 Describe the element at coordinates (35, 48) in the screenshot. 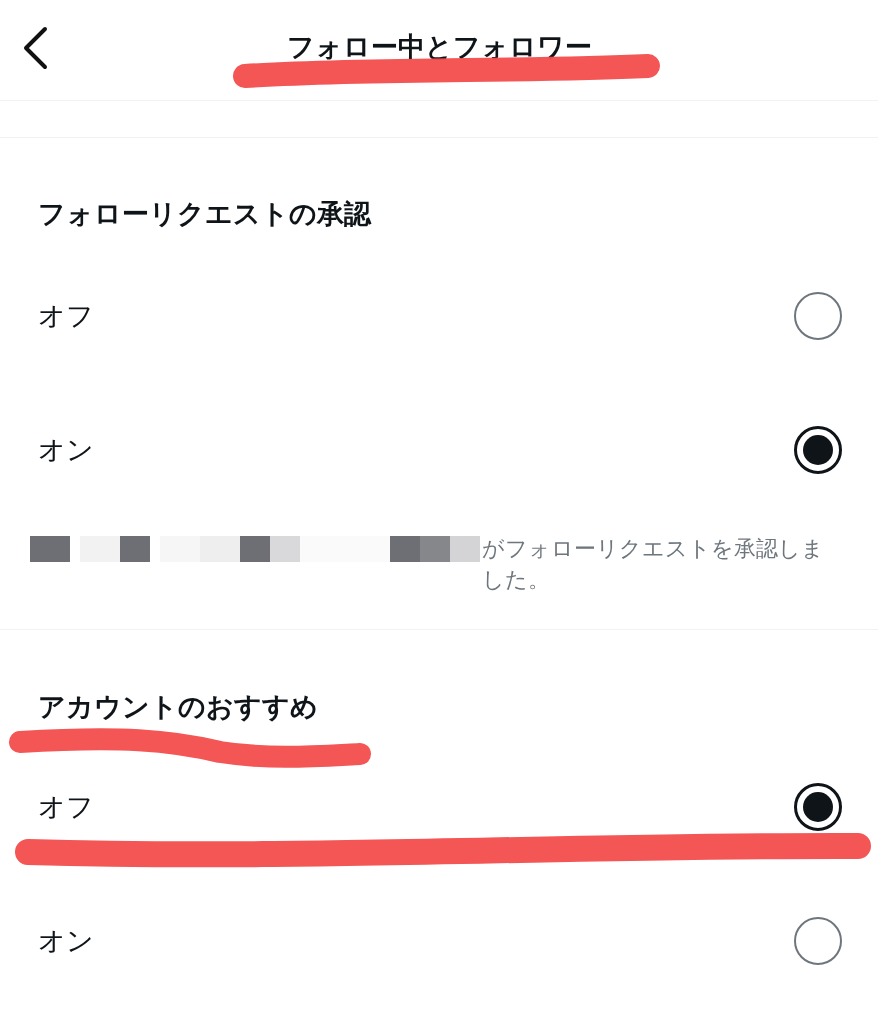

I see `back-icon` at that location.